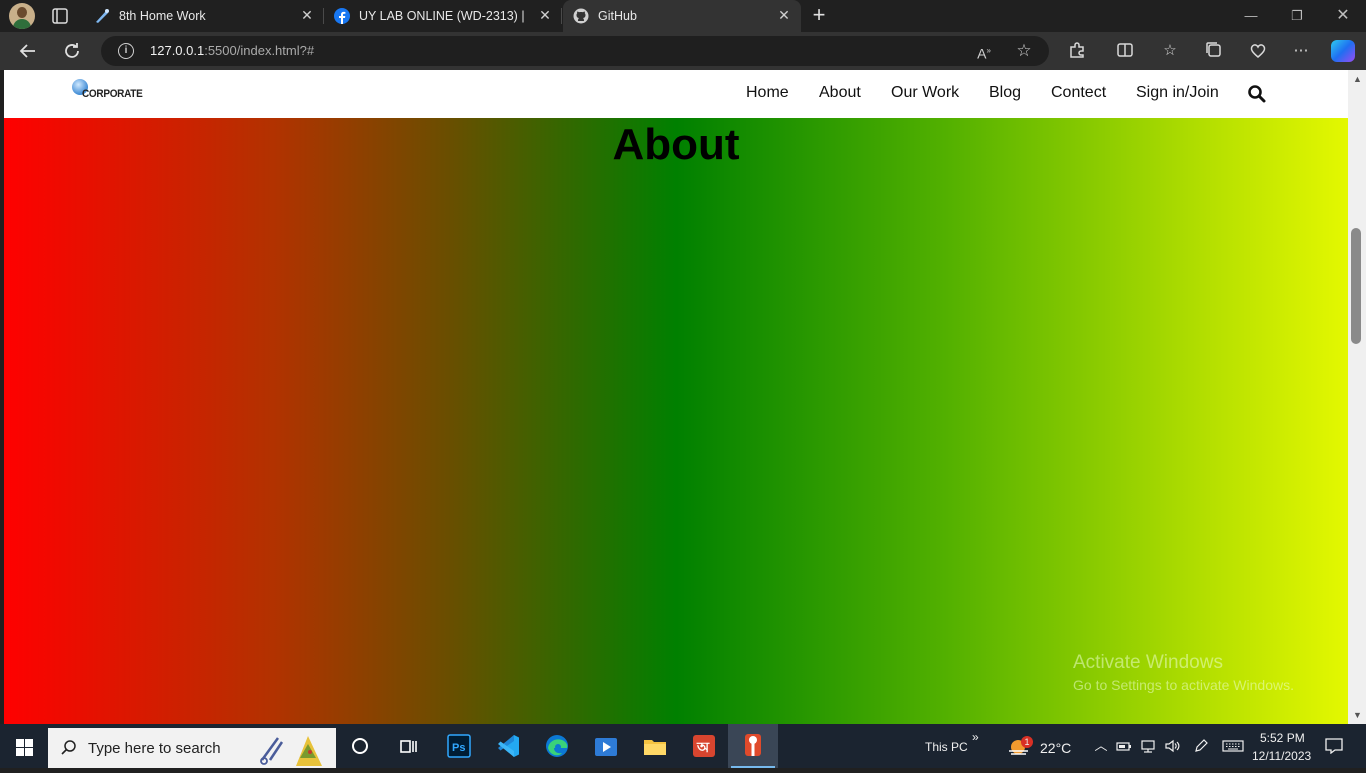 The image size is (1366, 773). I want to click on tab-github: GitHub ✕, so click(682, 16).